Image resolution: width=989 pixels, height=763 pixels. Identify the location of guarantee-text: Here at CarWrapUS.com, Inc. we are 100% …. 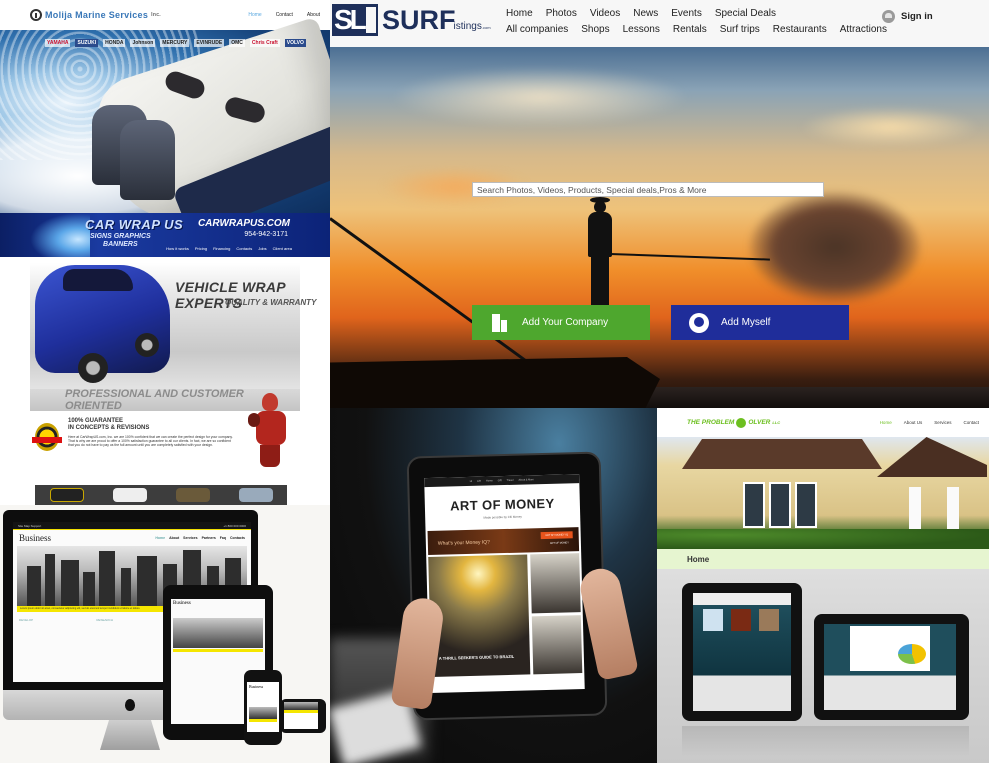
(150, 441).